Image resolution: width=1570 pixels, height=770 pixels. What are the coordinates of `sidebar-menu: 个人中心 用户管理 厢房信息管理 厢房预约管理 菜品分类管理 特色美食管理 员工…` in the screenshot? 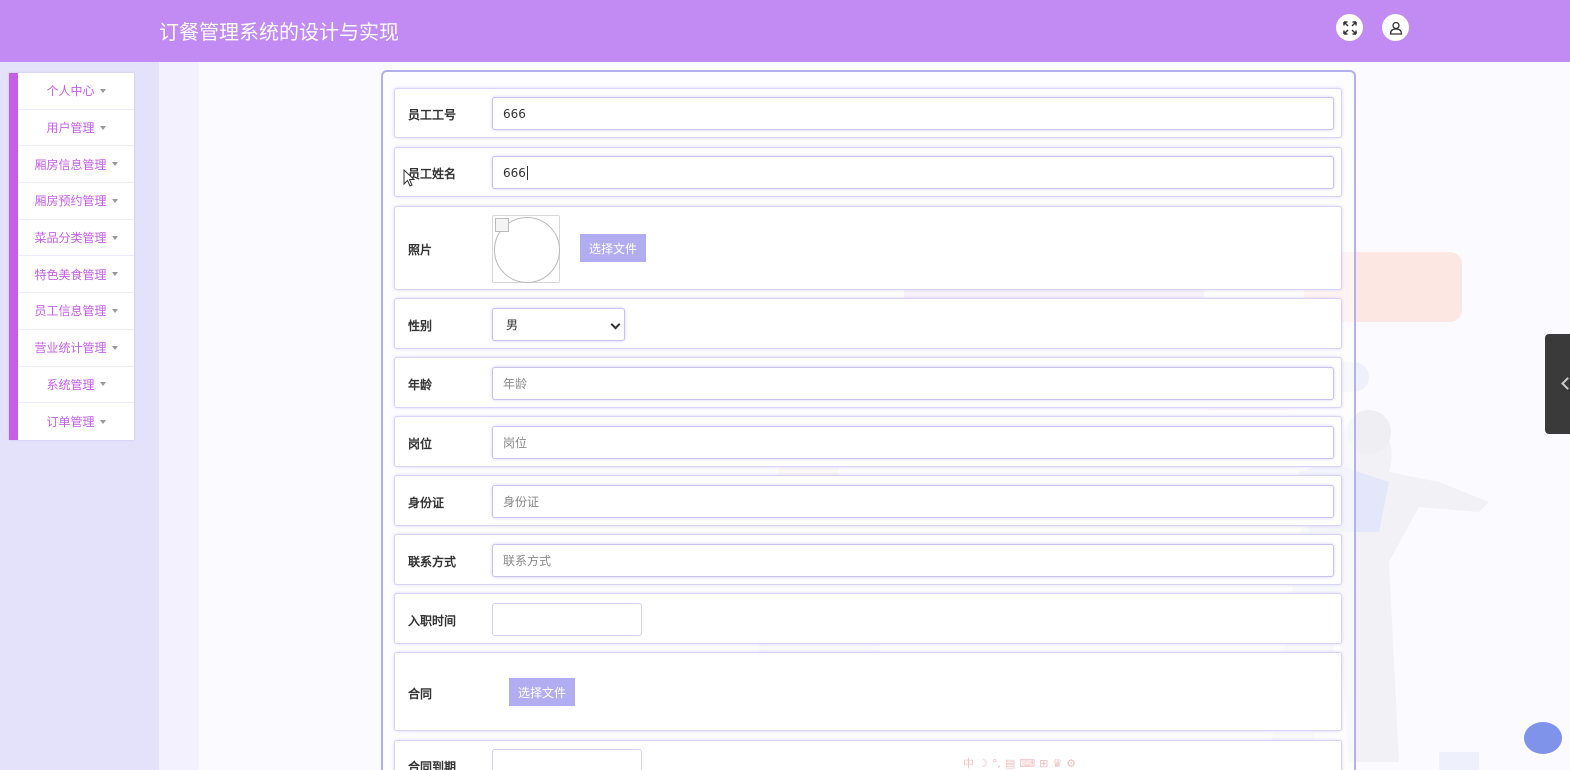 It's located at (71, 256).